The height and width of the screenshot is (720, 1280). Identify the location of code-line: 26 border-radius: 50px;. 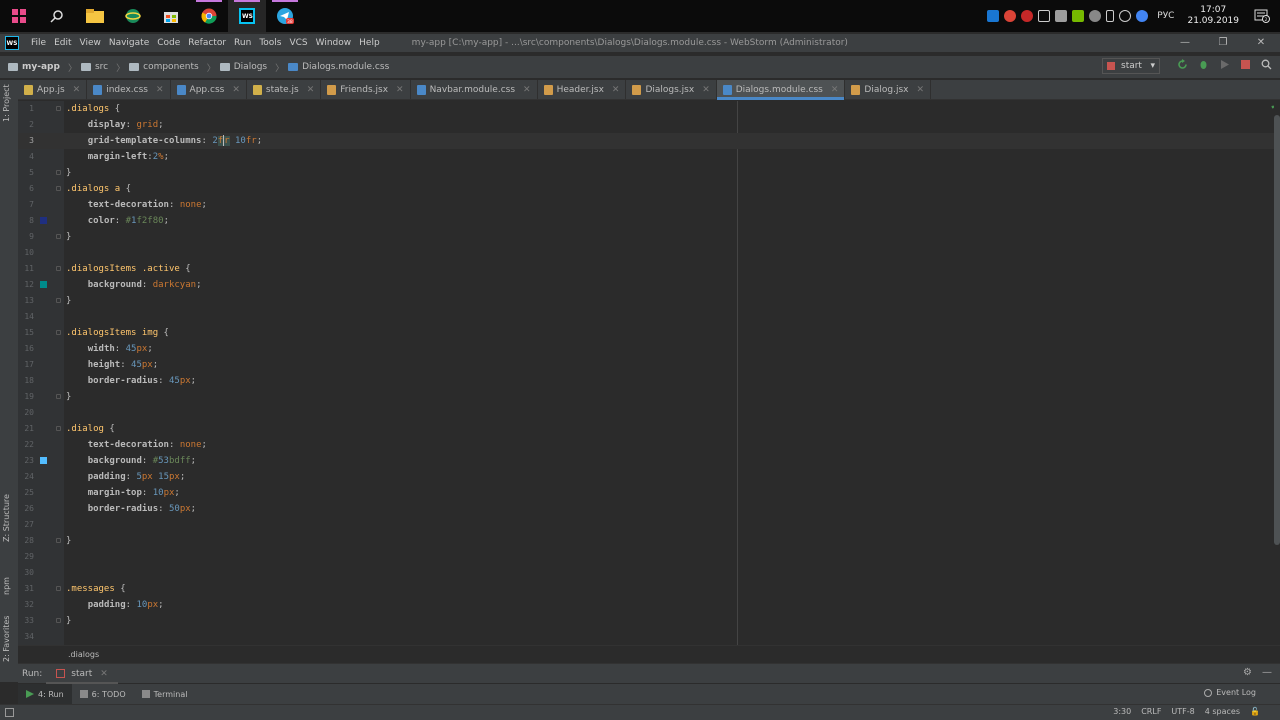
(646, 509).